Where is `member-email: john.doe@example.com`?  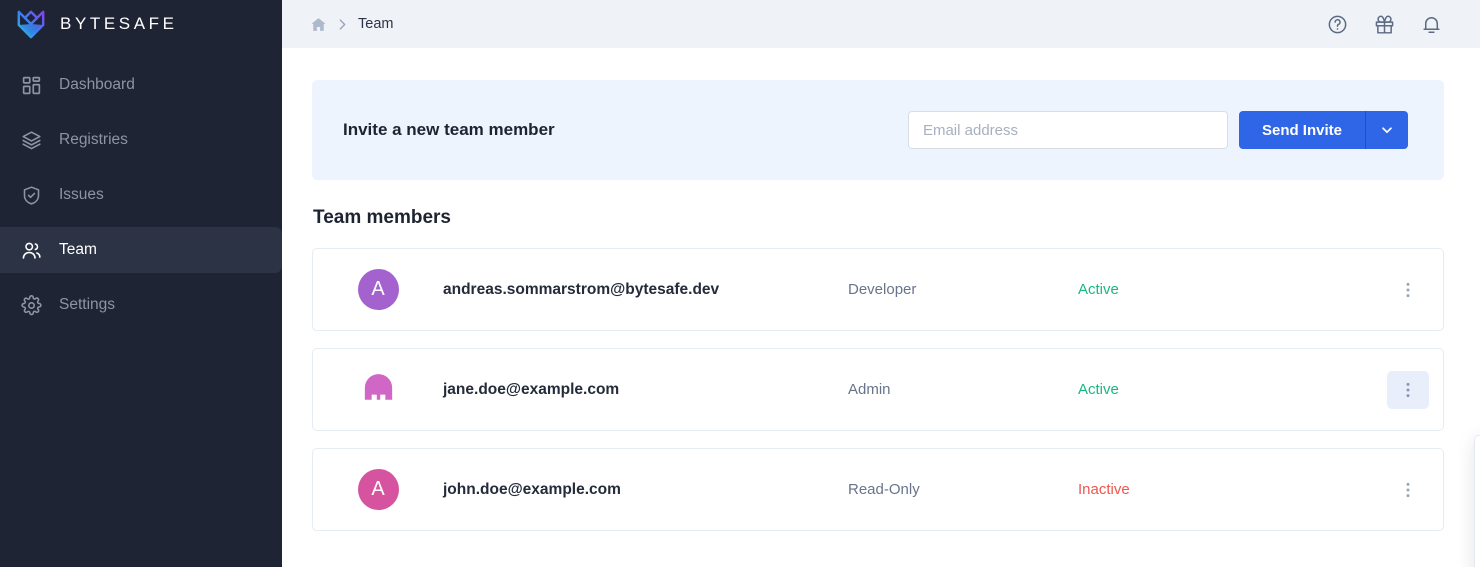
member-email: john.doe@example.com is located at coordinates (532, 489).